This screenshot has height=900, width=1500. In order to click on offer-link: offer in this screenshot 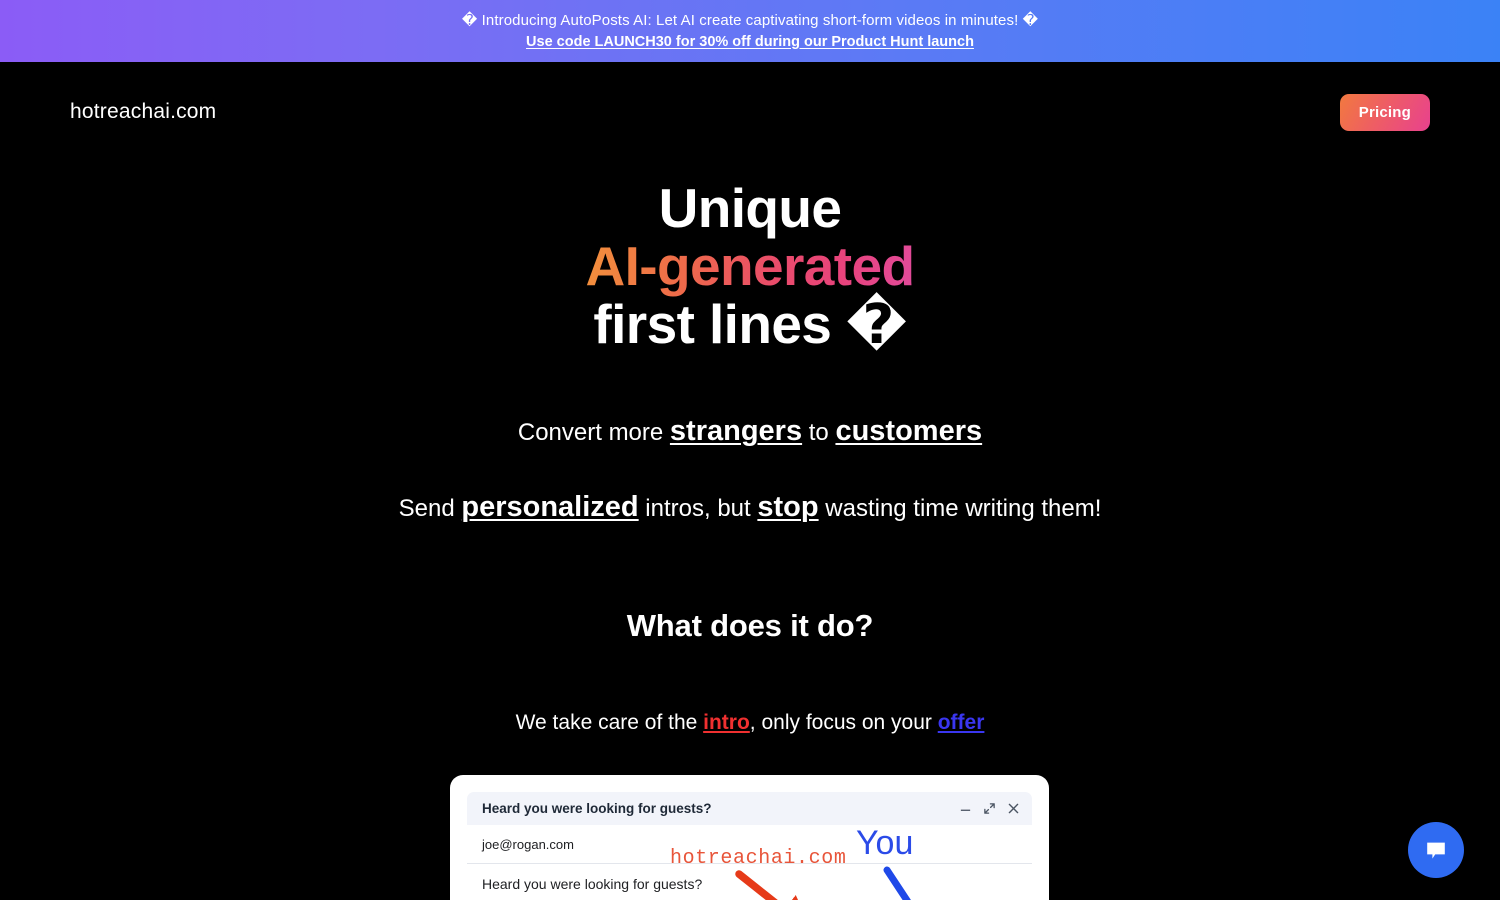, I will do `click(961, 722)`.